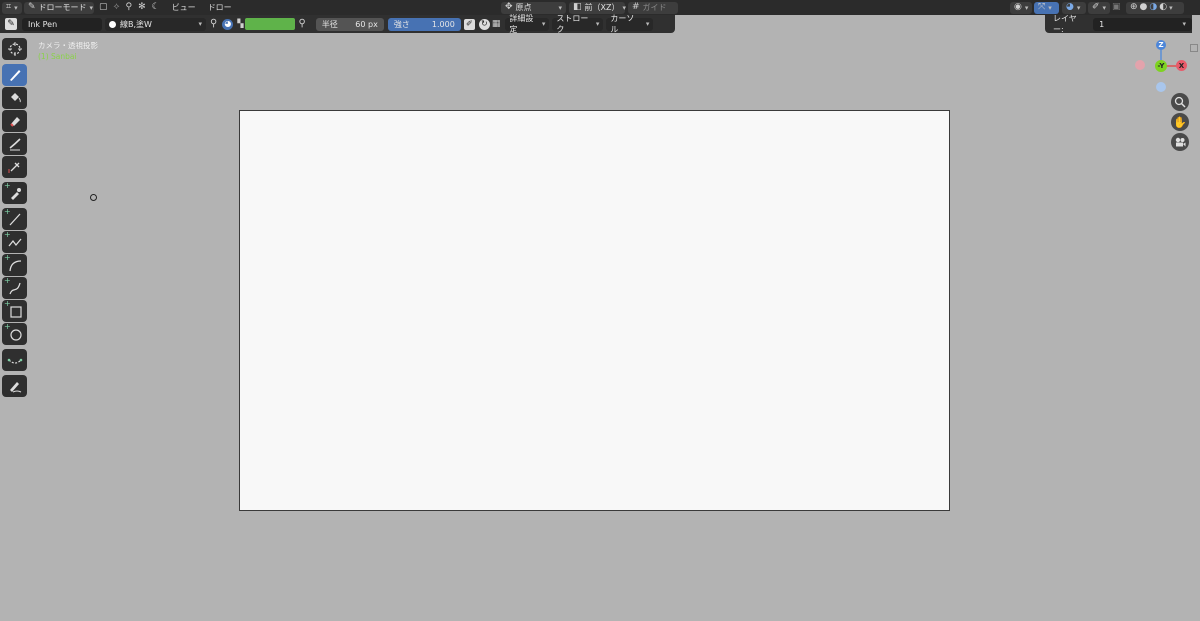 The height and width of the screenshot is (621, 1200). Describe the element at coordinates (220, 7) in the screenshot. I see `menu-draw: ドロー` at that location.